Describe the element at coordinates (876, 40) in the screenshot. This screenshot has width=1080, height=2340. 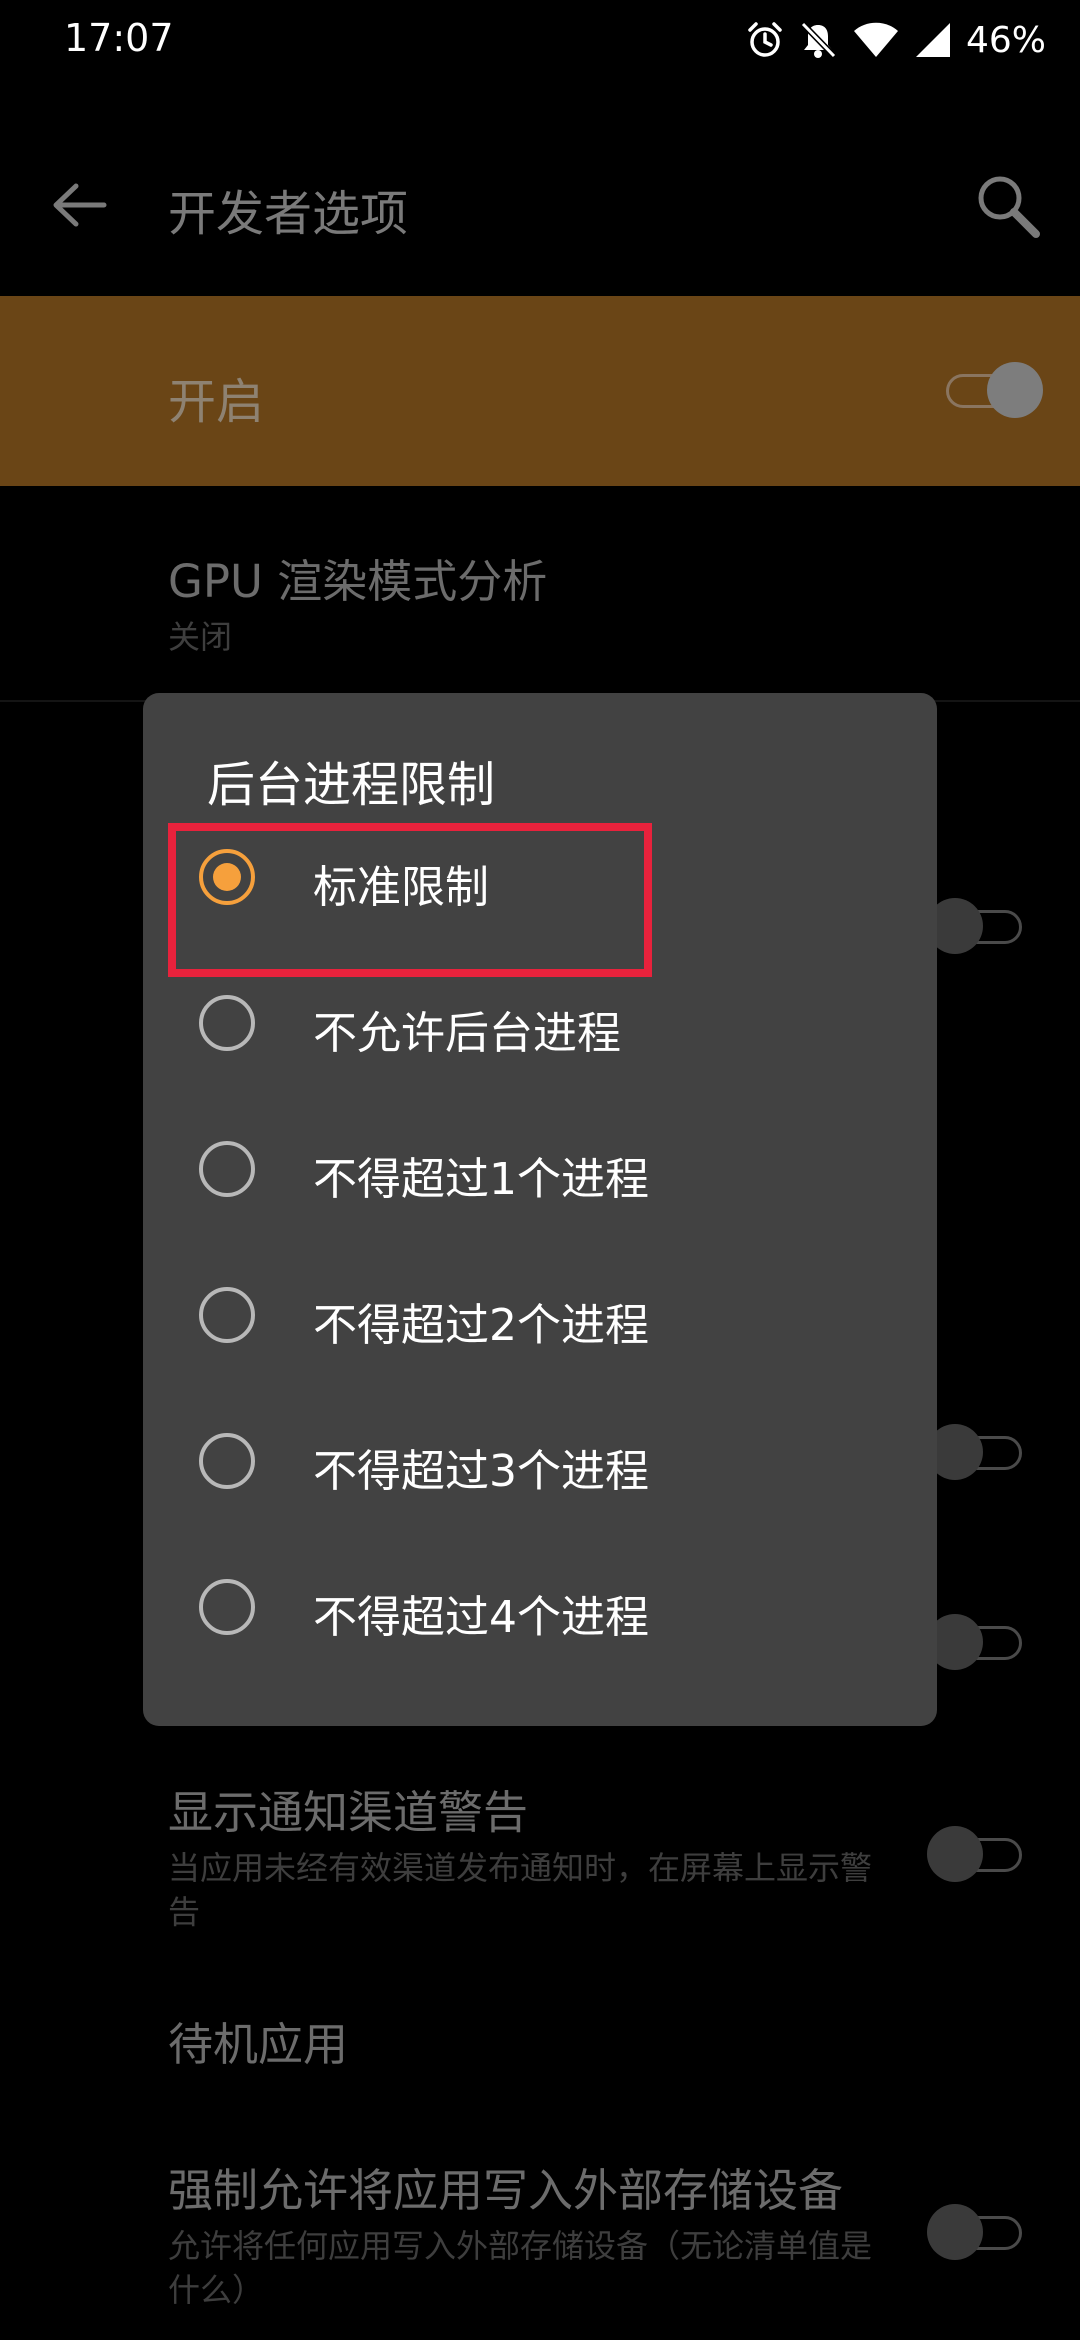
I see `wifi-icon` at that location.